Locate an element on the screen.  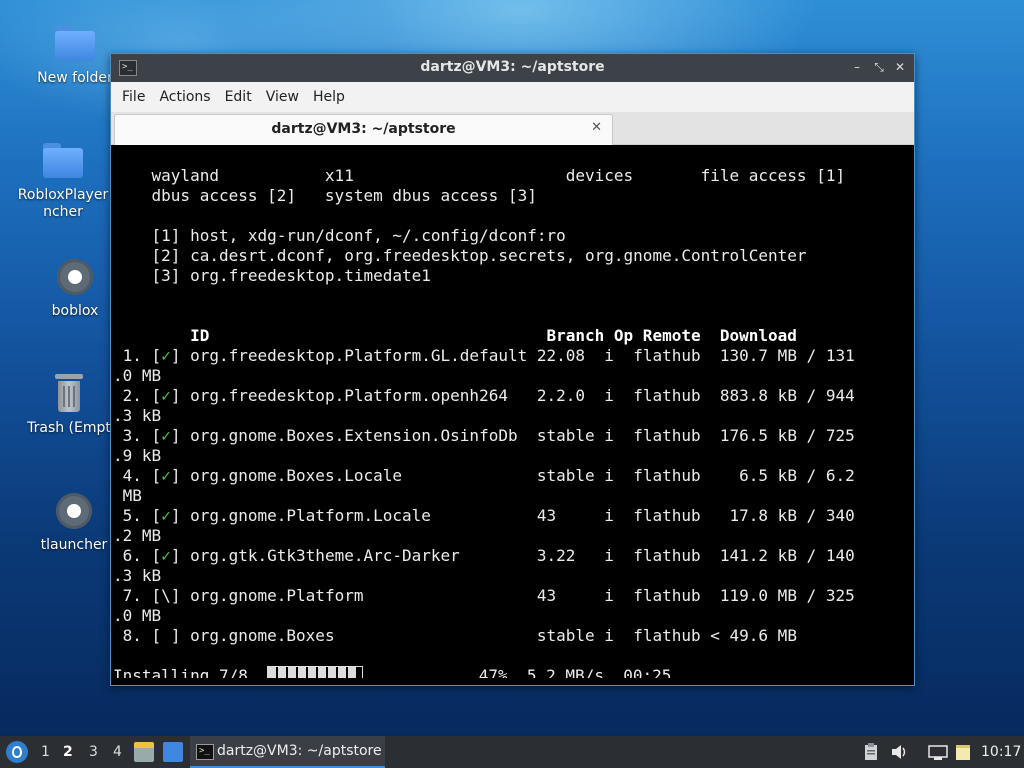
desktop-icon-tlauncher: tlauncher is located at coordinates (74, 521).